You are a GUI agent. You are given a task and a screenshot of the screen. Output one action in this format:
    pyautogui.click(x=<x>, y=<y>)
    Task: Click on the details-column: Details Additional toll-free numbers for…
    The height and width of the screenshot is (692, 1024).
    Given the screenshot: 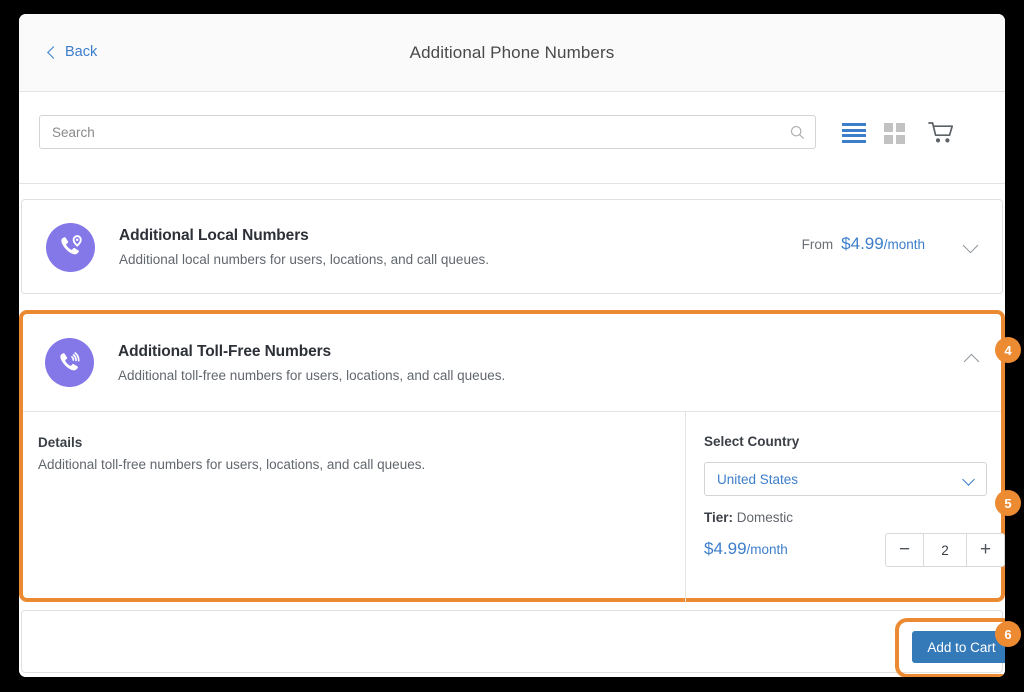 What is the action you would take?
    pyautogui.click(x=231, y=453)
    